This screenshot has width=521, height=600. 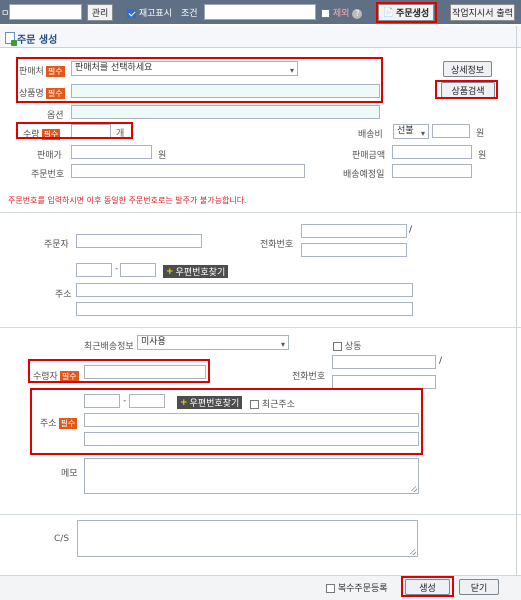 What do you see at coordinates (354, 250) in the screenshot?
I see `orderer-phone2-input` at bounding box center [354, 250].